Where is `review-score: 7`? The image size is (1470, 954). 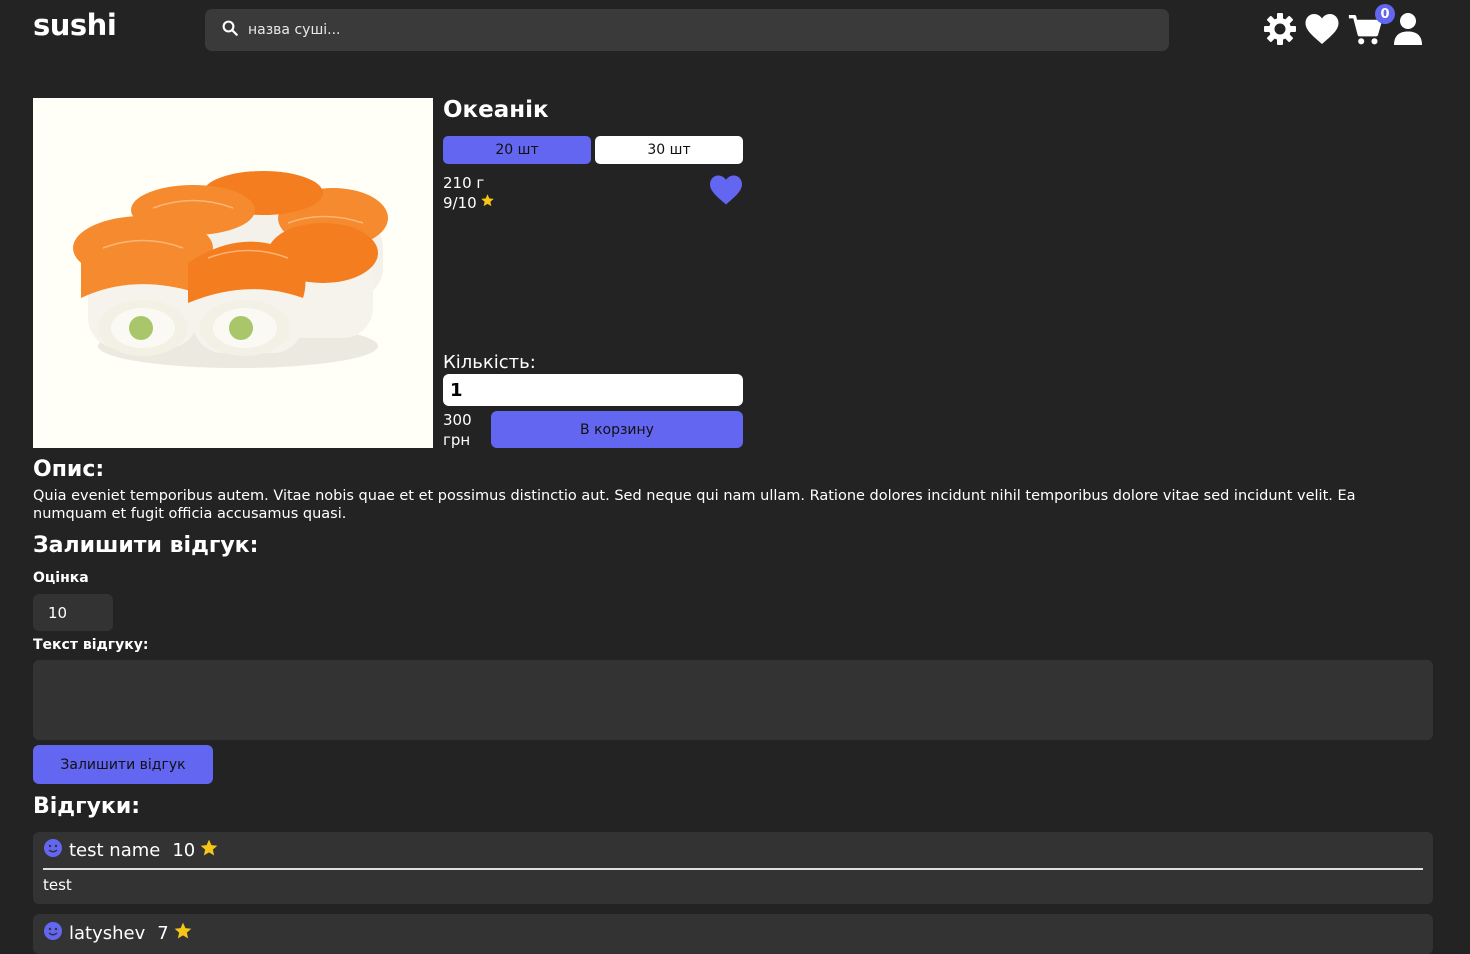 review-score: 7 is located at coordinates (163, 933).